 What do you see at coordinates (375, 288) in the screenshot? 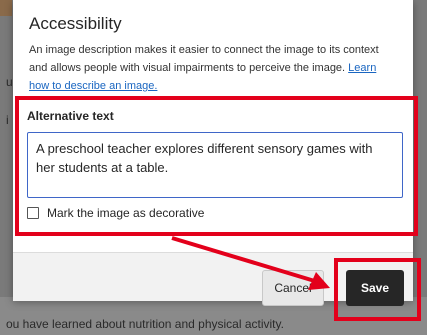
I see `save-button: Save` at bounding box center [375, 288].